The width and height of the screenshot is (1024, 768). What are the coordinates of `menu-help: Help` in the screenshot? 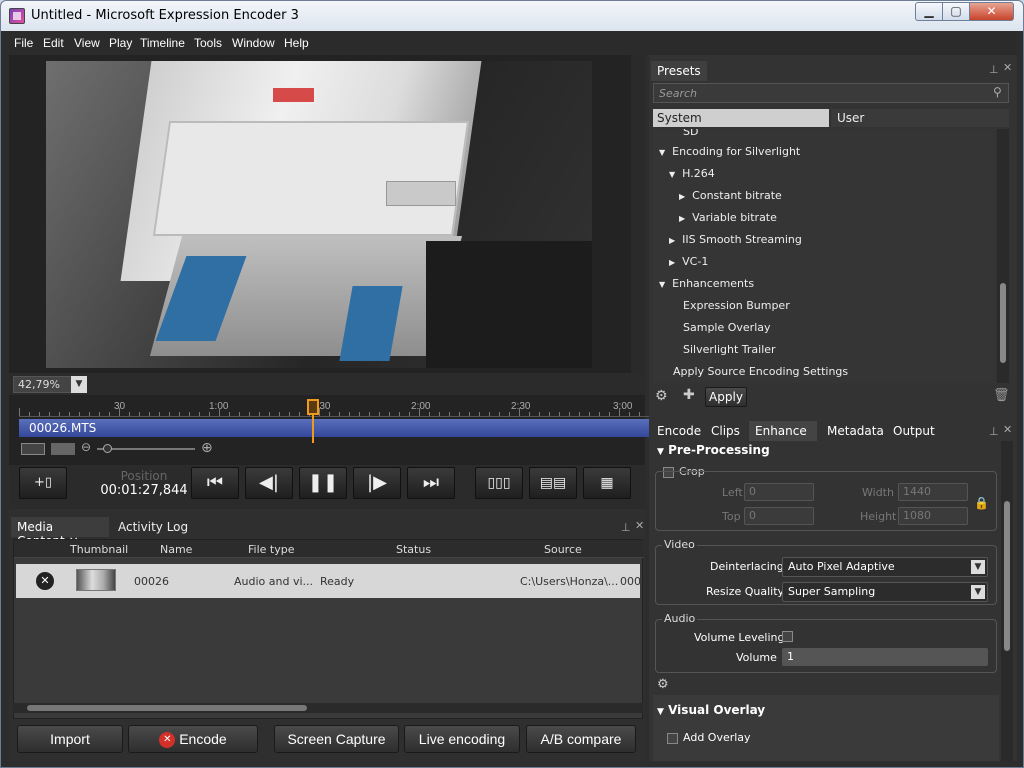 It's located at (296, 43).